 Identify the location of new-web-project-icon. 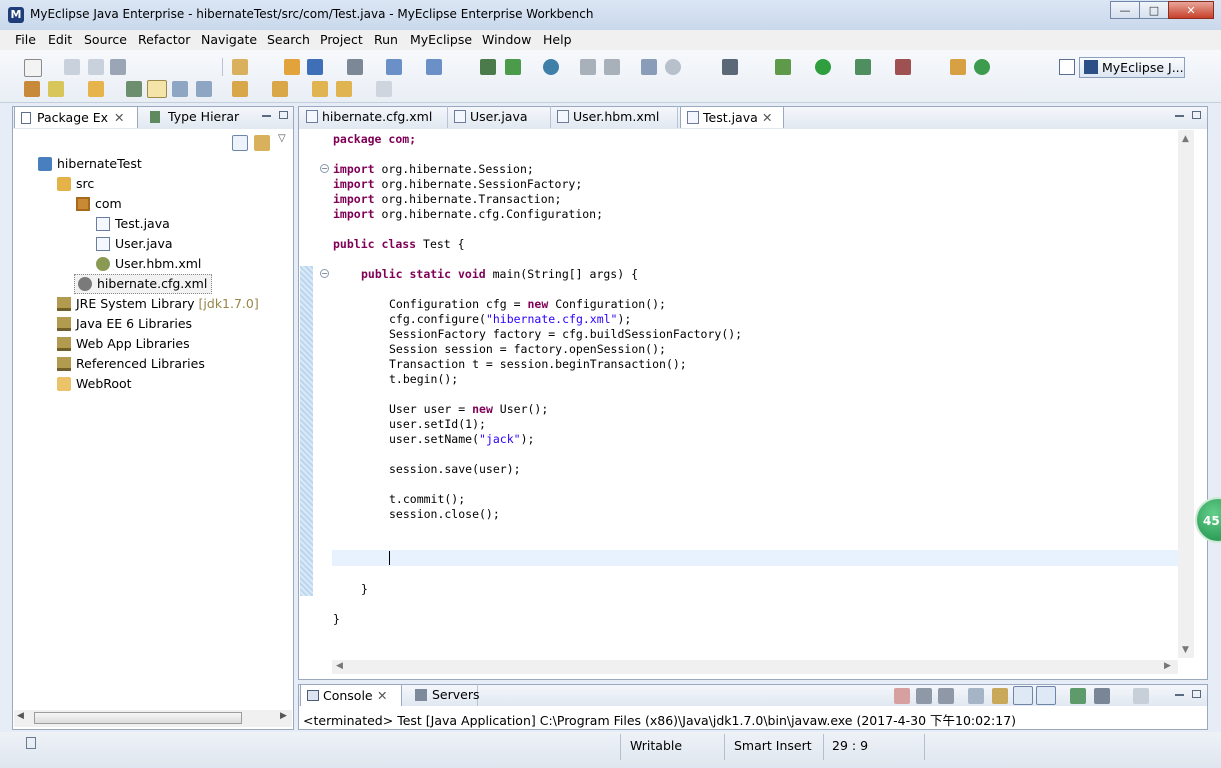
(240, 67).